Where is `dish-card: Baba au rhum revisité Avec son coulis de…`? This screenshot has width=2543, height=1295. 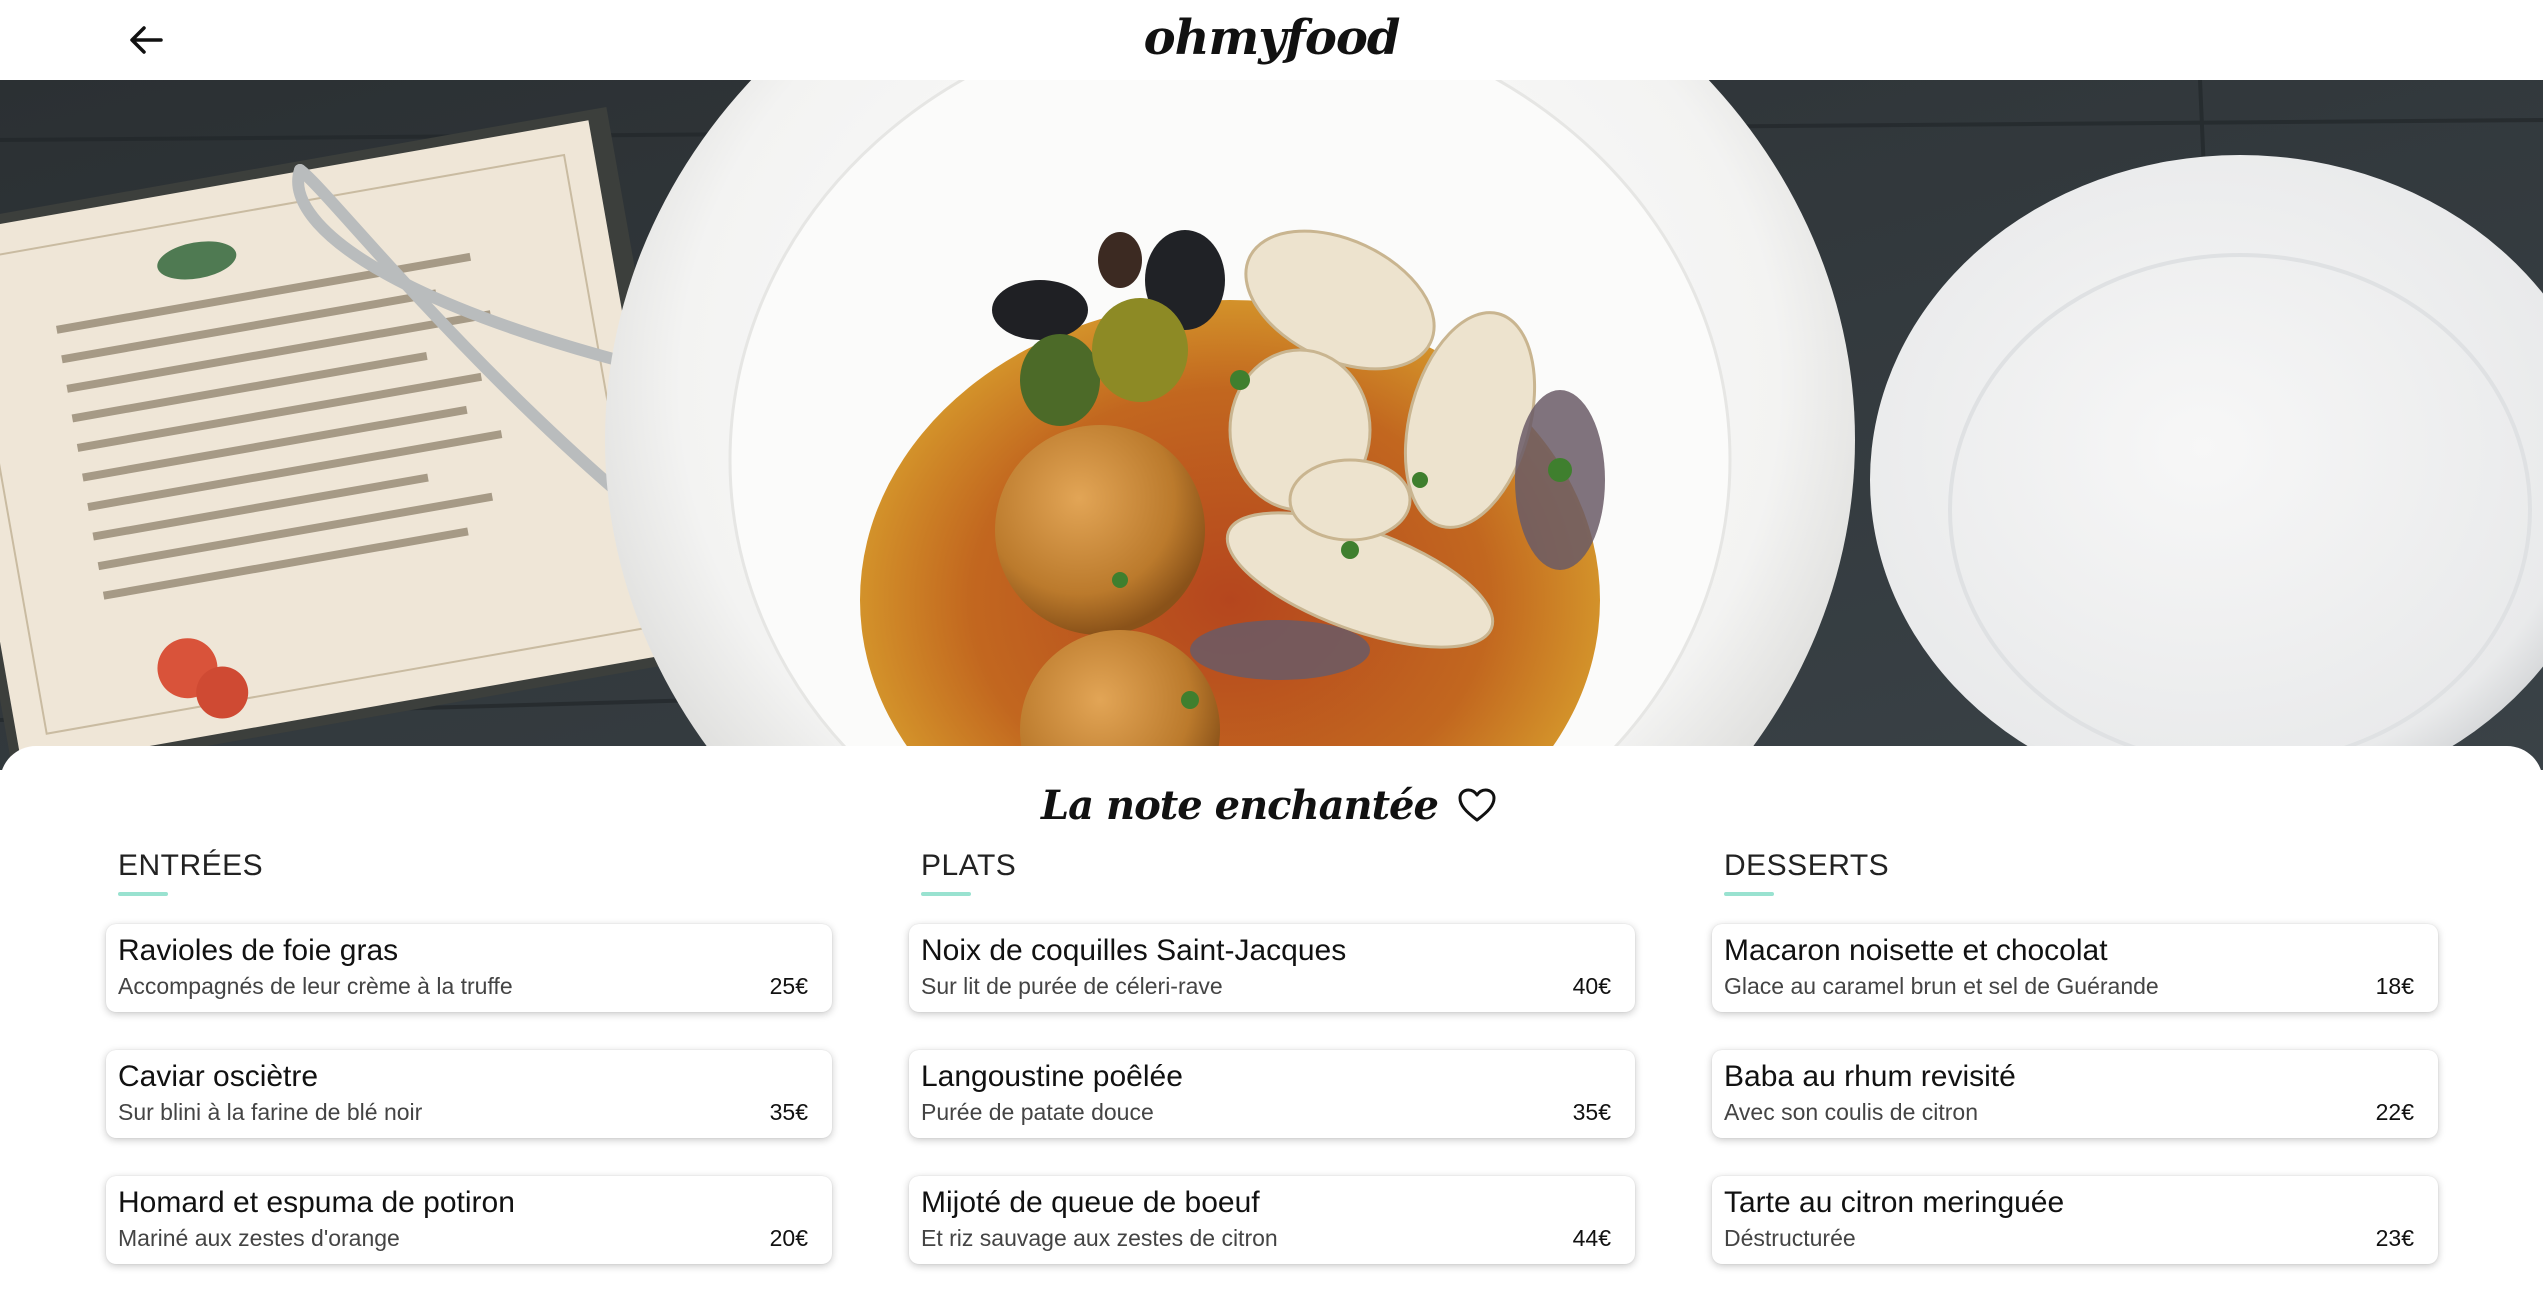
dish-card: Baba au rhum revisité Avec son coulis de… is located at coordinates (2075, 1094).